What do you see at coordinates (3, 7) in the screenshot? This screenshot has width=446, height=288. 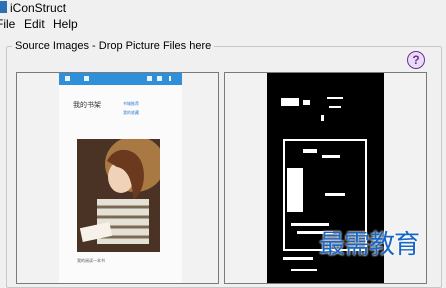 I see `app-icon` at bounding box center [3, 7].